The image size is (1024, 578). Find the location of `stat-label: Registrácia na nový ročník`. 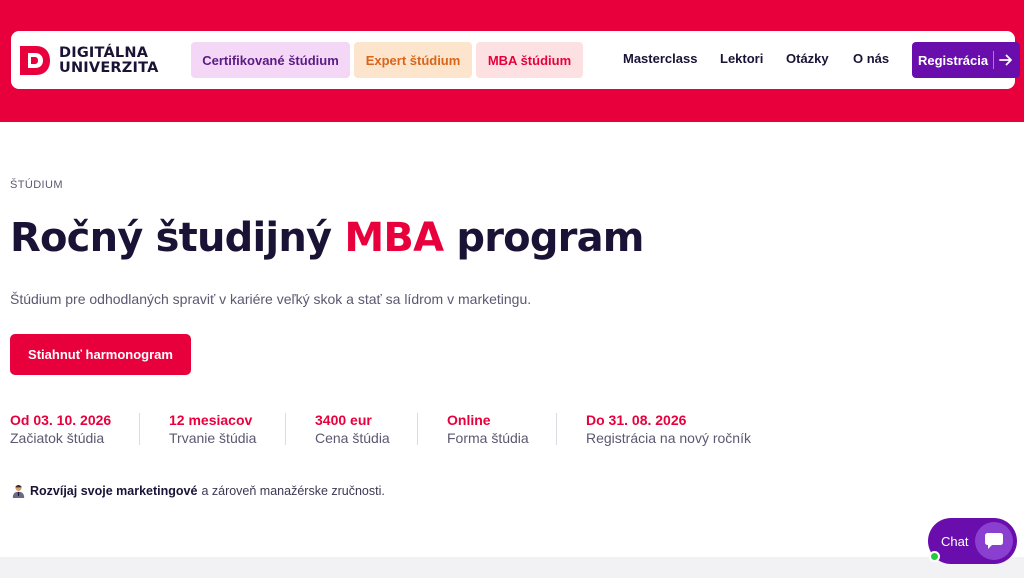

stat-label: Registrácia na nový ročník is located at coordinates (668, 438).